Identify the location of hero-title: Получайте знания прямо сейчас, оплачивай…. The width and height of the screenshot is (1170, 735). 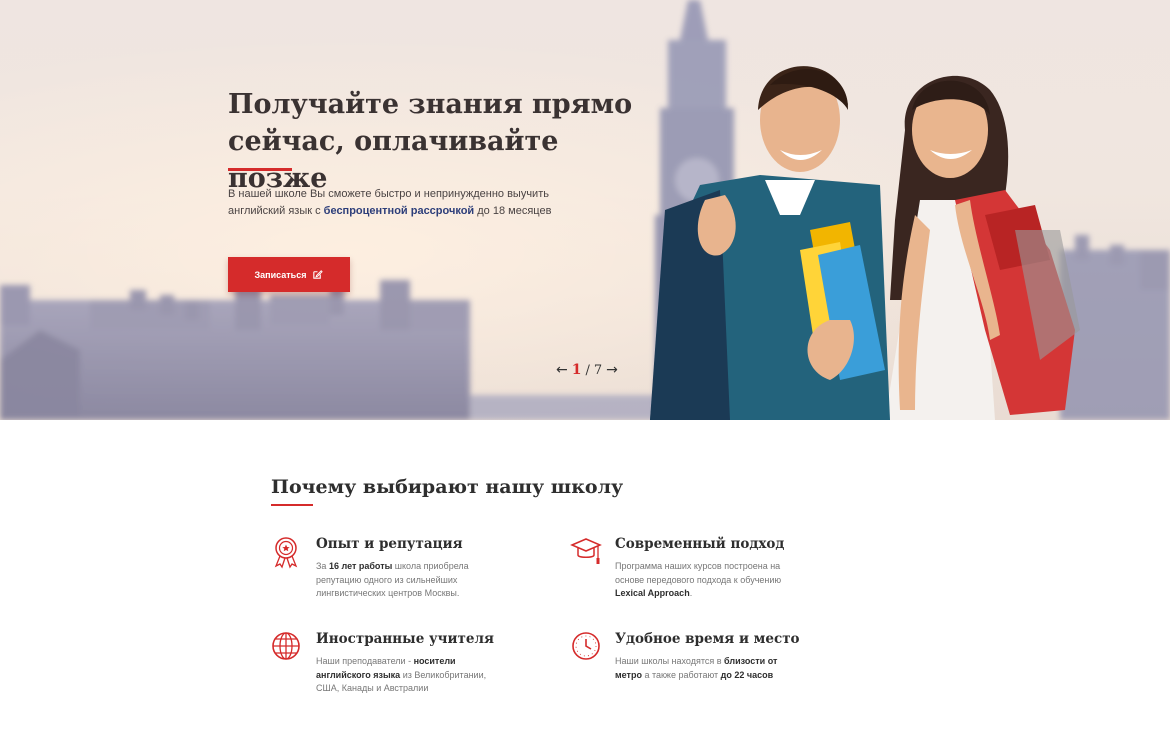
(430, 141).